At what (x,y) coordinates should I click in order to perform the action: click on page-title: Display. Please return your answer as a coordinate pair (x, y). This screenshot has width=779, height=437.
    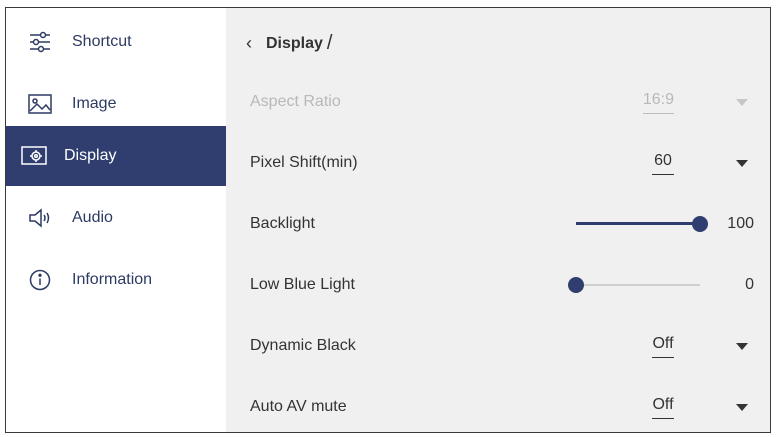
    Looking at the image, I should click on (294, 43).